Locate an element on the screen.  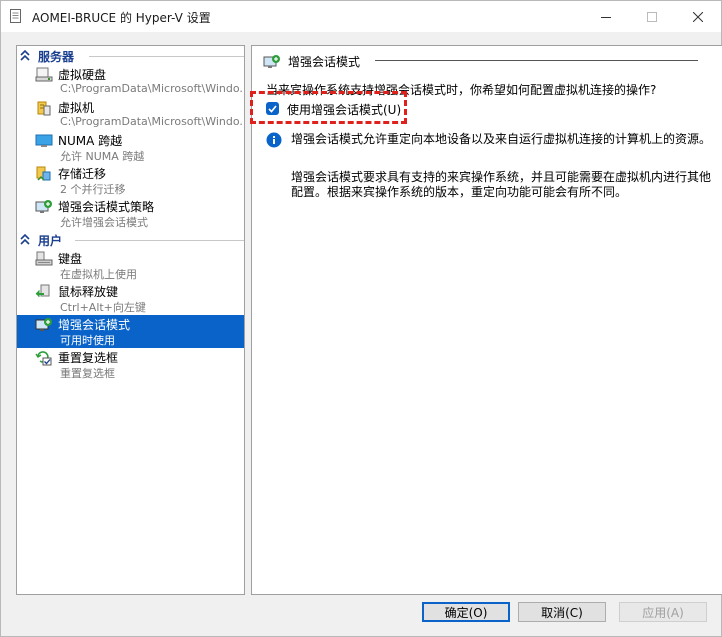
minimize-icon is located at coordinates (606, 17).